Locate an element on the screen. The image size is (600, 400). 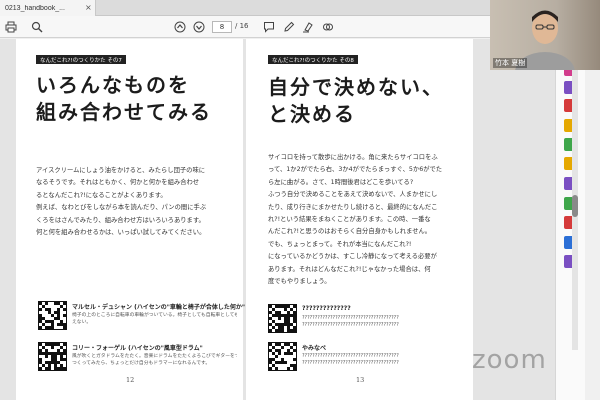
body-line: でも、ちょっとまって。それが本当になんだこれ?! is located at coordinates (340, 244).